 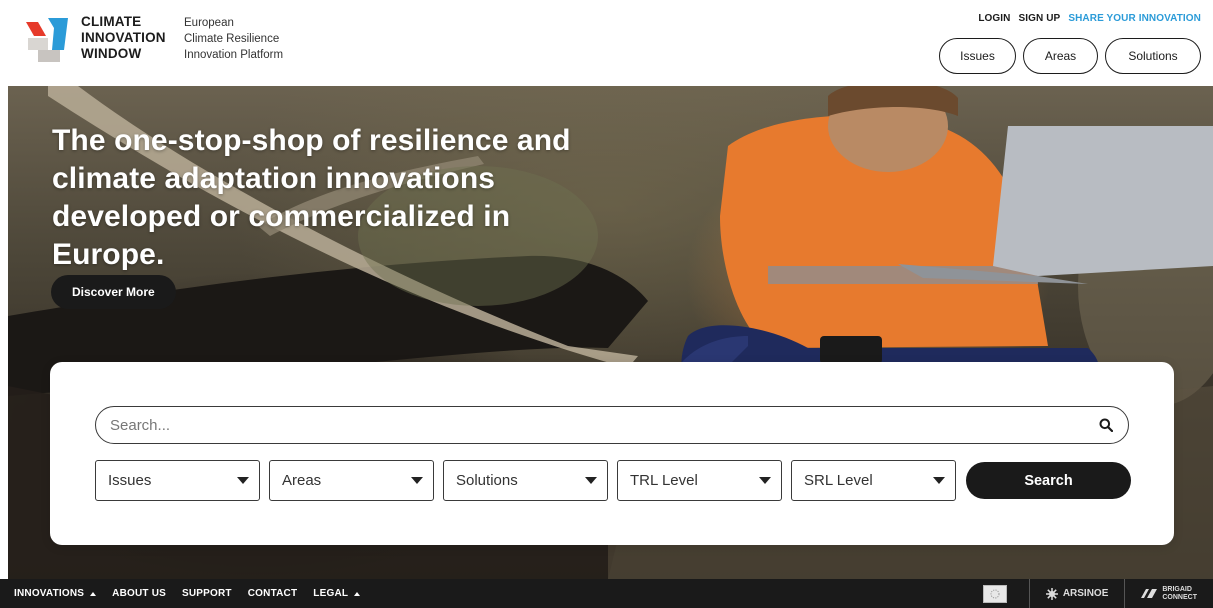 I want to click on footer-innovations-link: INNOVATIONS, so click(x=55, y=593).